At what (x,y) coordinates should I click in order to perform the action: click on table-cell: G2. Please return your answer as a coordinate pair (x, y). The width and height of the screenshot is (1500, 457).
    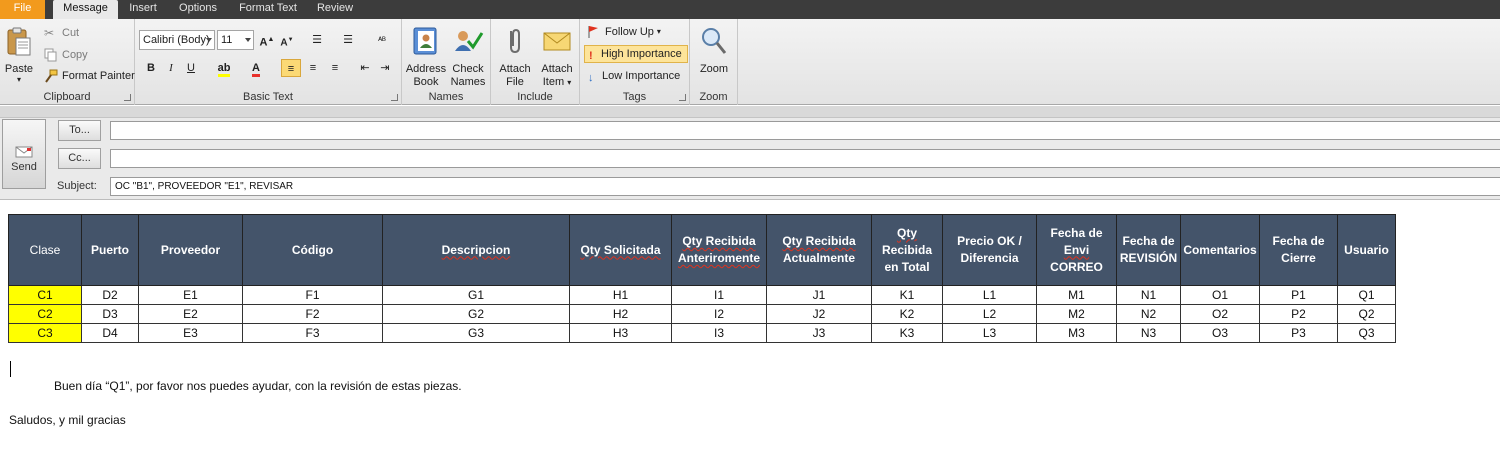
    Looking at the image, I should click on (476, 314).